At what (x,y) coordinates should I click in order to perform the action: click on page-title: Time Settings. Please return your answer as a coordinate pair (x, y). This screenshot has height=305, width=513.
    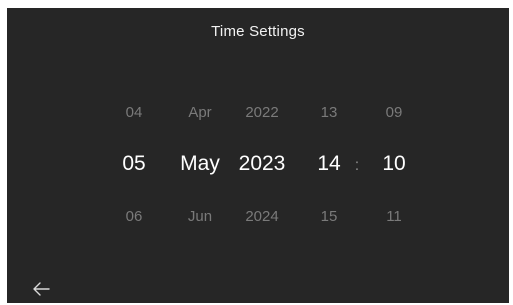
    Looking at the image, I should click on (258, 31).